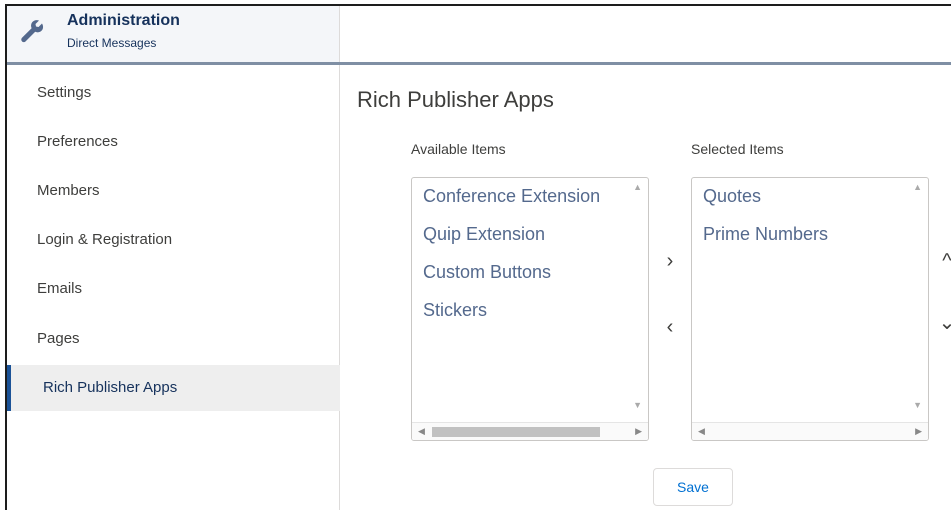  Describe the element at coordinates (173, 93) in the screenshot. I see `sidebar-item-settings: Settings` at that location.